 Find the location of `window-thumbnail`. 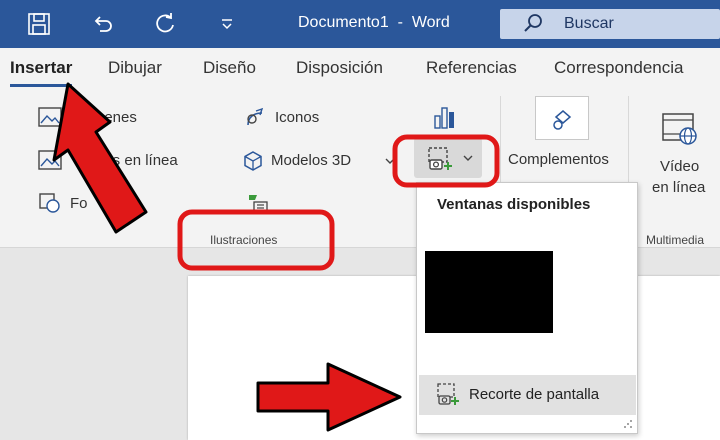

window-thumbnail is located at coordinates (489, 292).